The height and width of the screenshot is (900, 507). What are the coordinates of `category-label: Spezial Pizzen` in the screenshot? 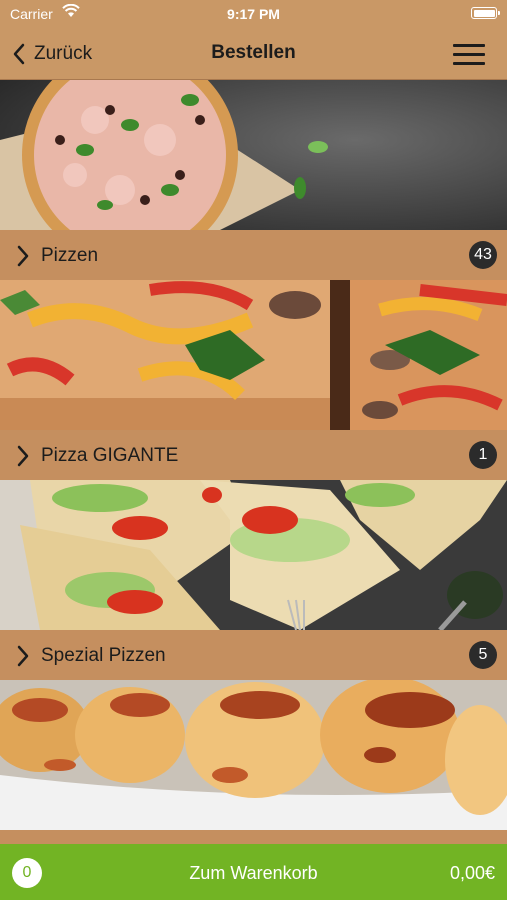 It's located at (103, 655).